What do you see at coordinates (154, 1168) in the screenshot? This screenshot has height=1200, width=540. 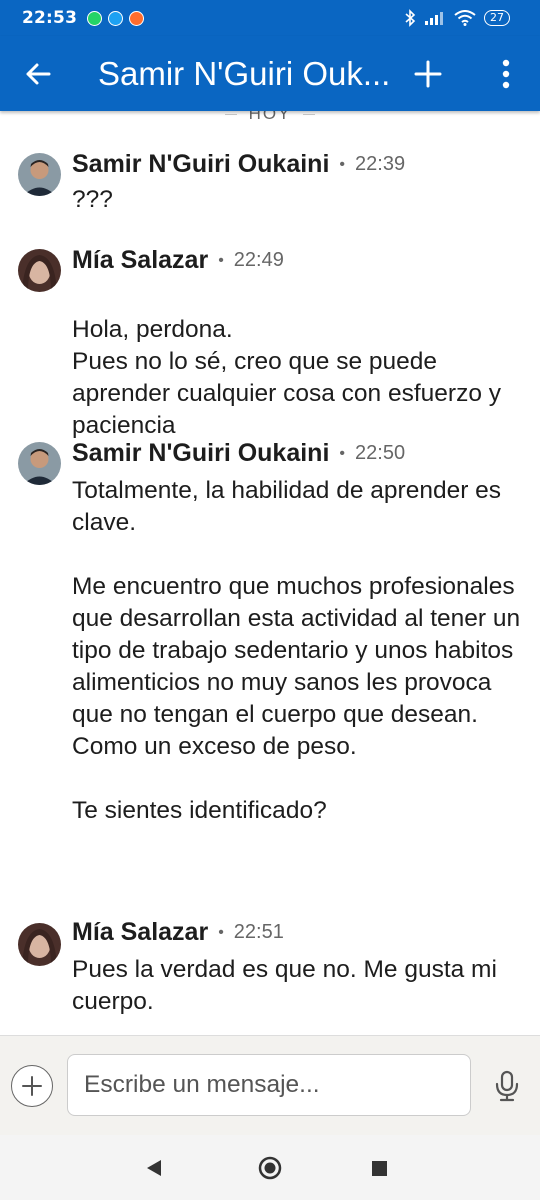 I see `nav-back-icon` at bounding box center [154, 1168].